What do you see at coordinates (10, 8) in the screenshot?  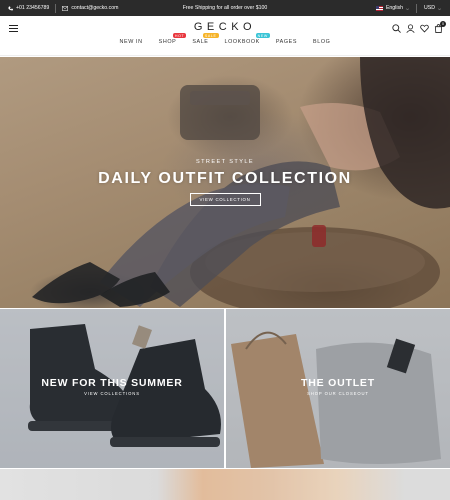 I see `phone-icon` at bounding box center [10, 8].